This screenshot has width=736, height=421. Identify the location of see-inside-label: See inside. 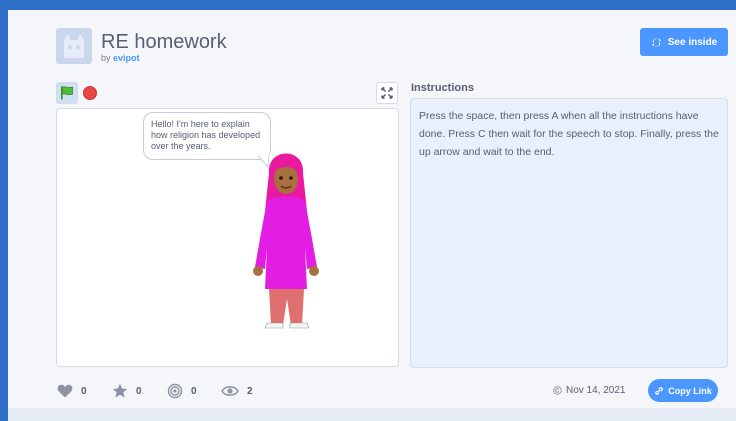
(692, 42).